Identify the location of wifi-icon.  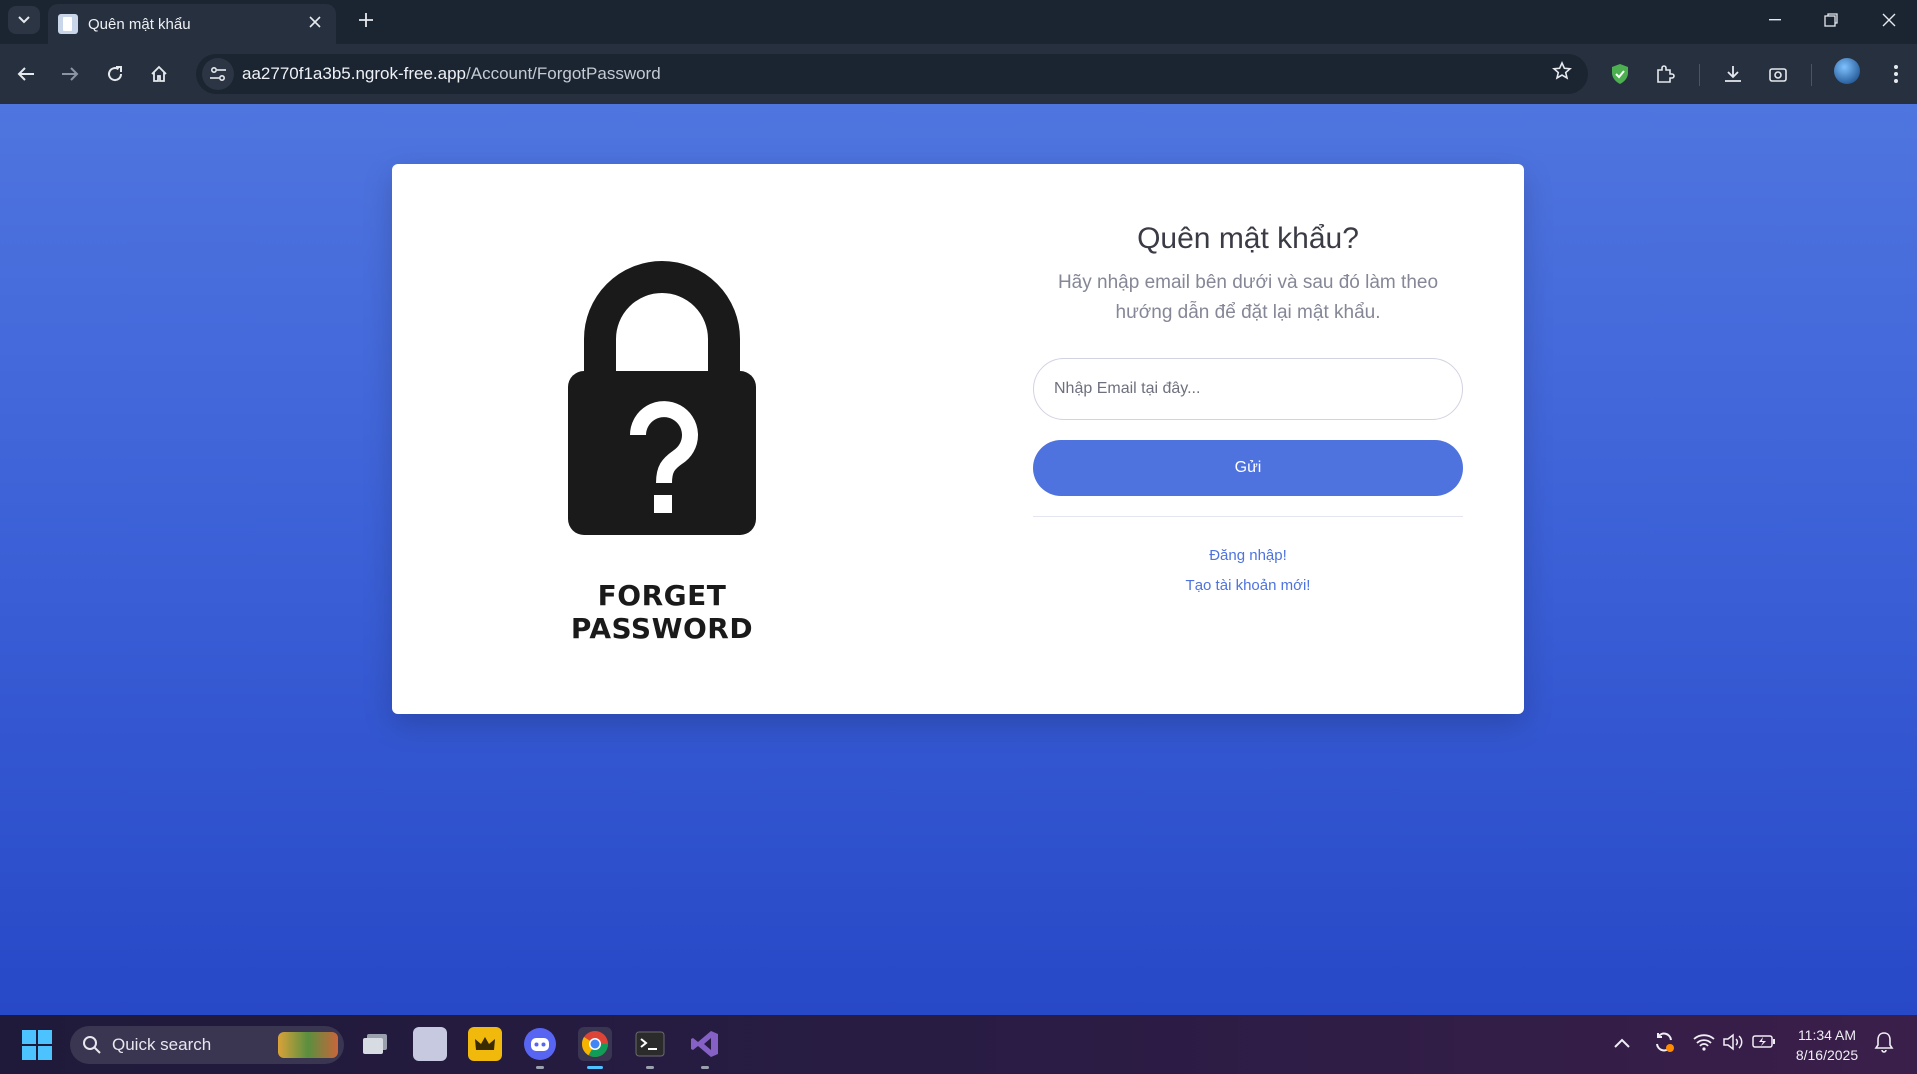
(1704, 1042).